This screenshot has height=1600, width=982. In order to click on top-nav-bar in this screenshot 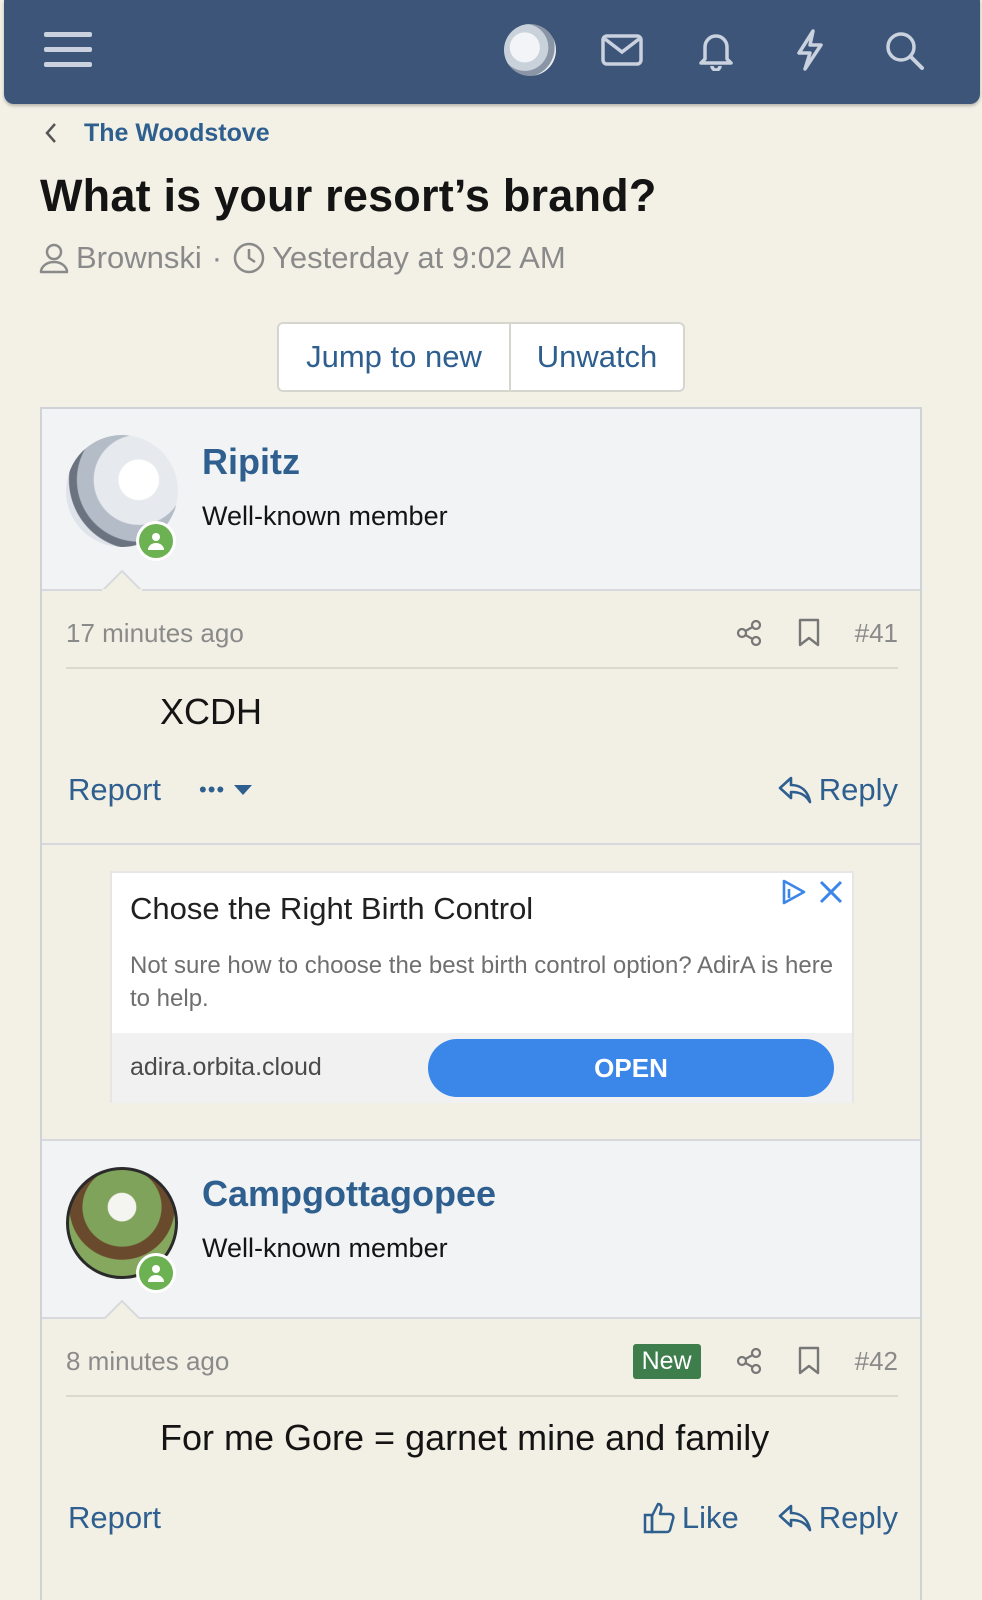, I will do `click(492, 52)`.